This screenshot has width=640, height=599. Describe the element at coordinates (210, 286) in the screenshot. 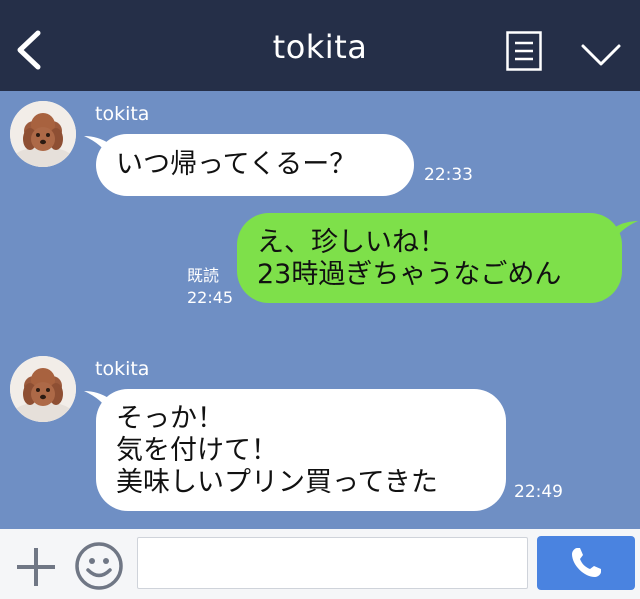

I see `read-receipt: 既読 22:45` at that location.